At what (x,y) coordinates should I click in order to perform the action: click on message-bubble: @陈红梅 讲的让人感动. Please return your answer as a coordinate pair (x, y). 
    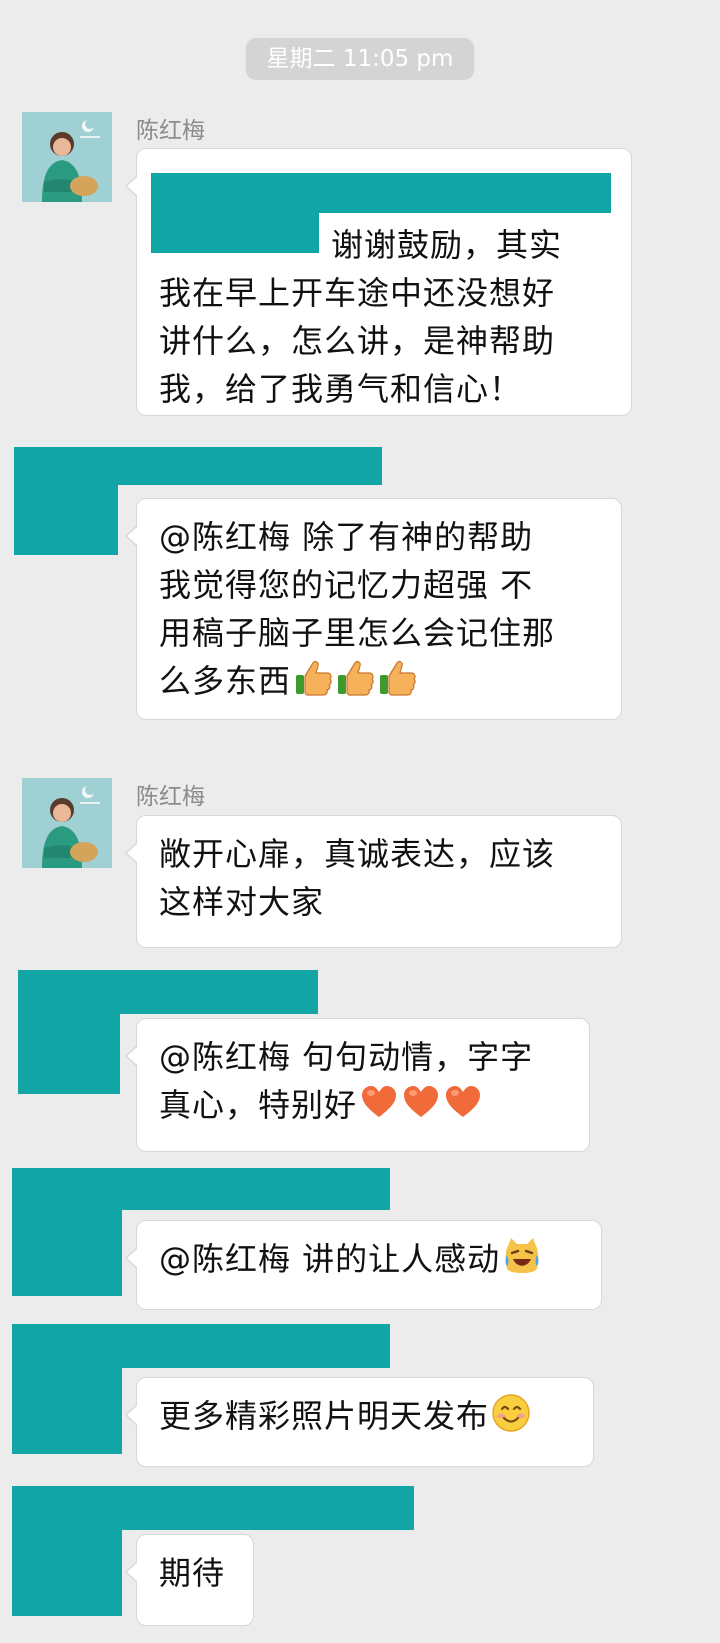
    Looking at the image, I should click on (363, 1265).